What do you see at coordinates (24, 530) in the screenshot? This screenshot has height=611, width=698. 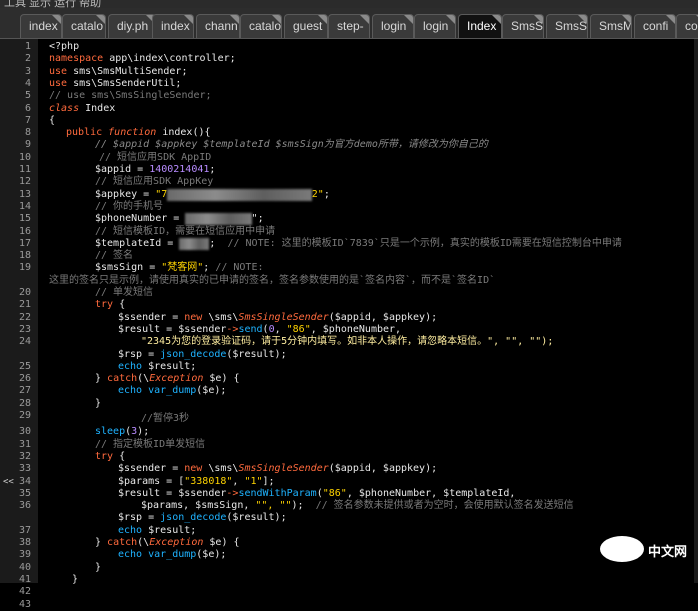 I see `line-number: 37` at bounding box center [24, 530].